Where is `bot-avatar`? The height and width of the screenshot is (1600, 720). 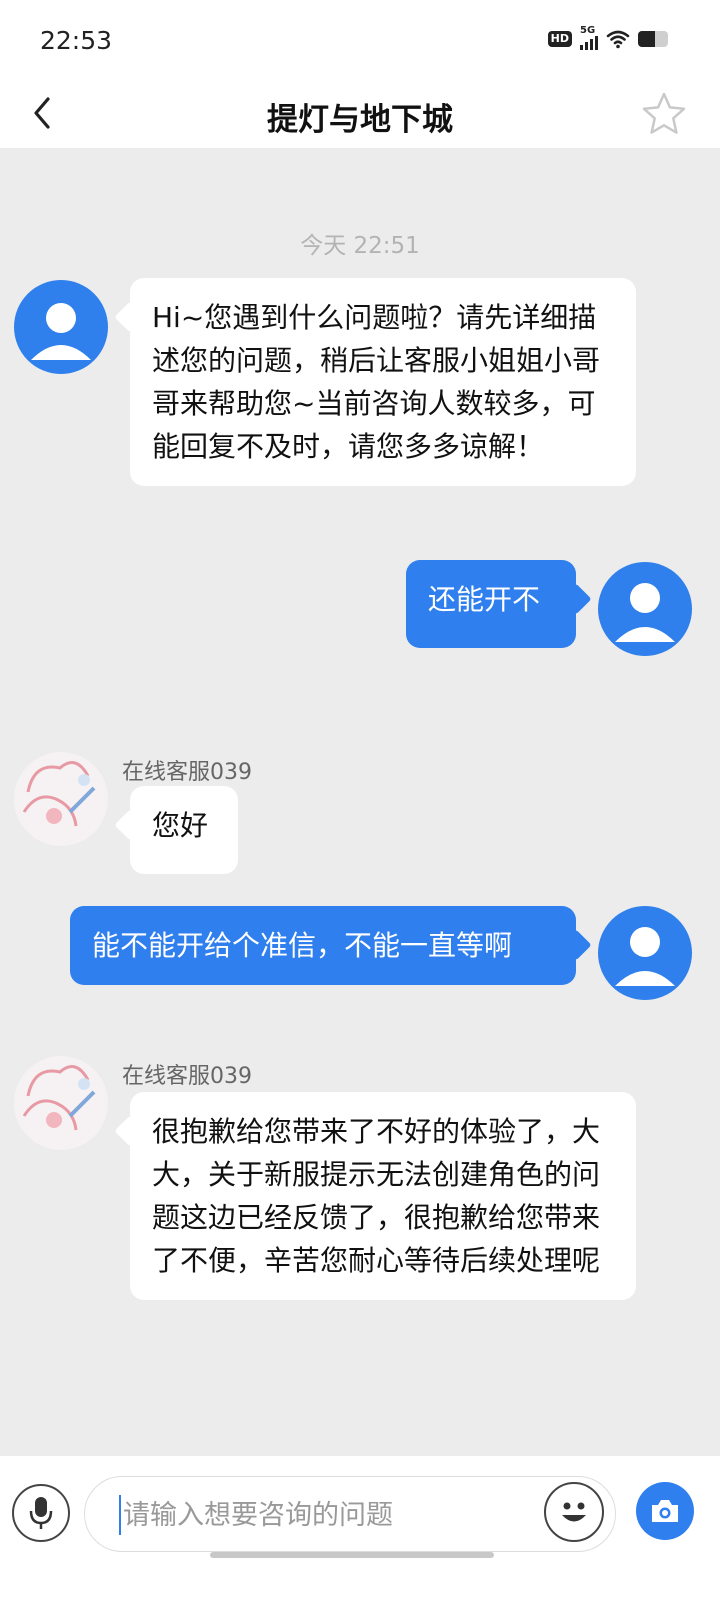 bot-avatar is located at coordinates (61, 327).